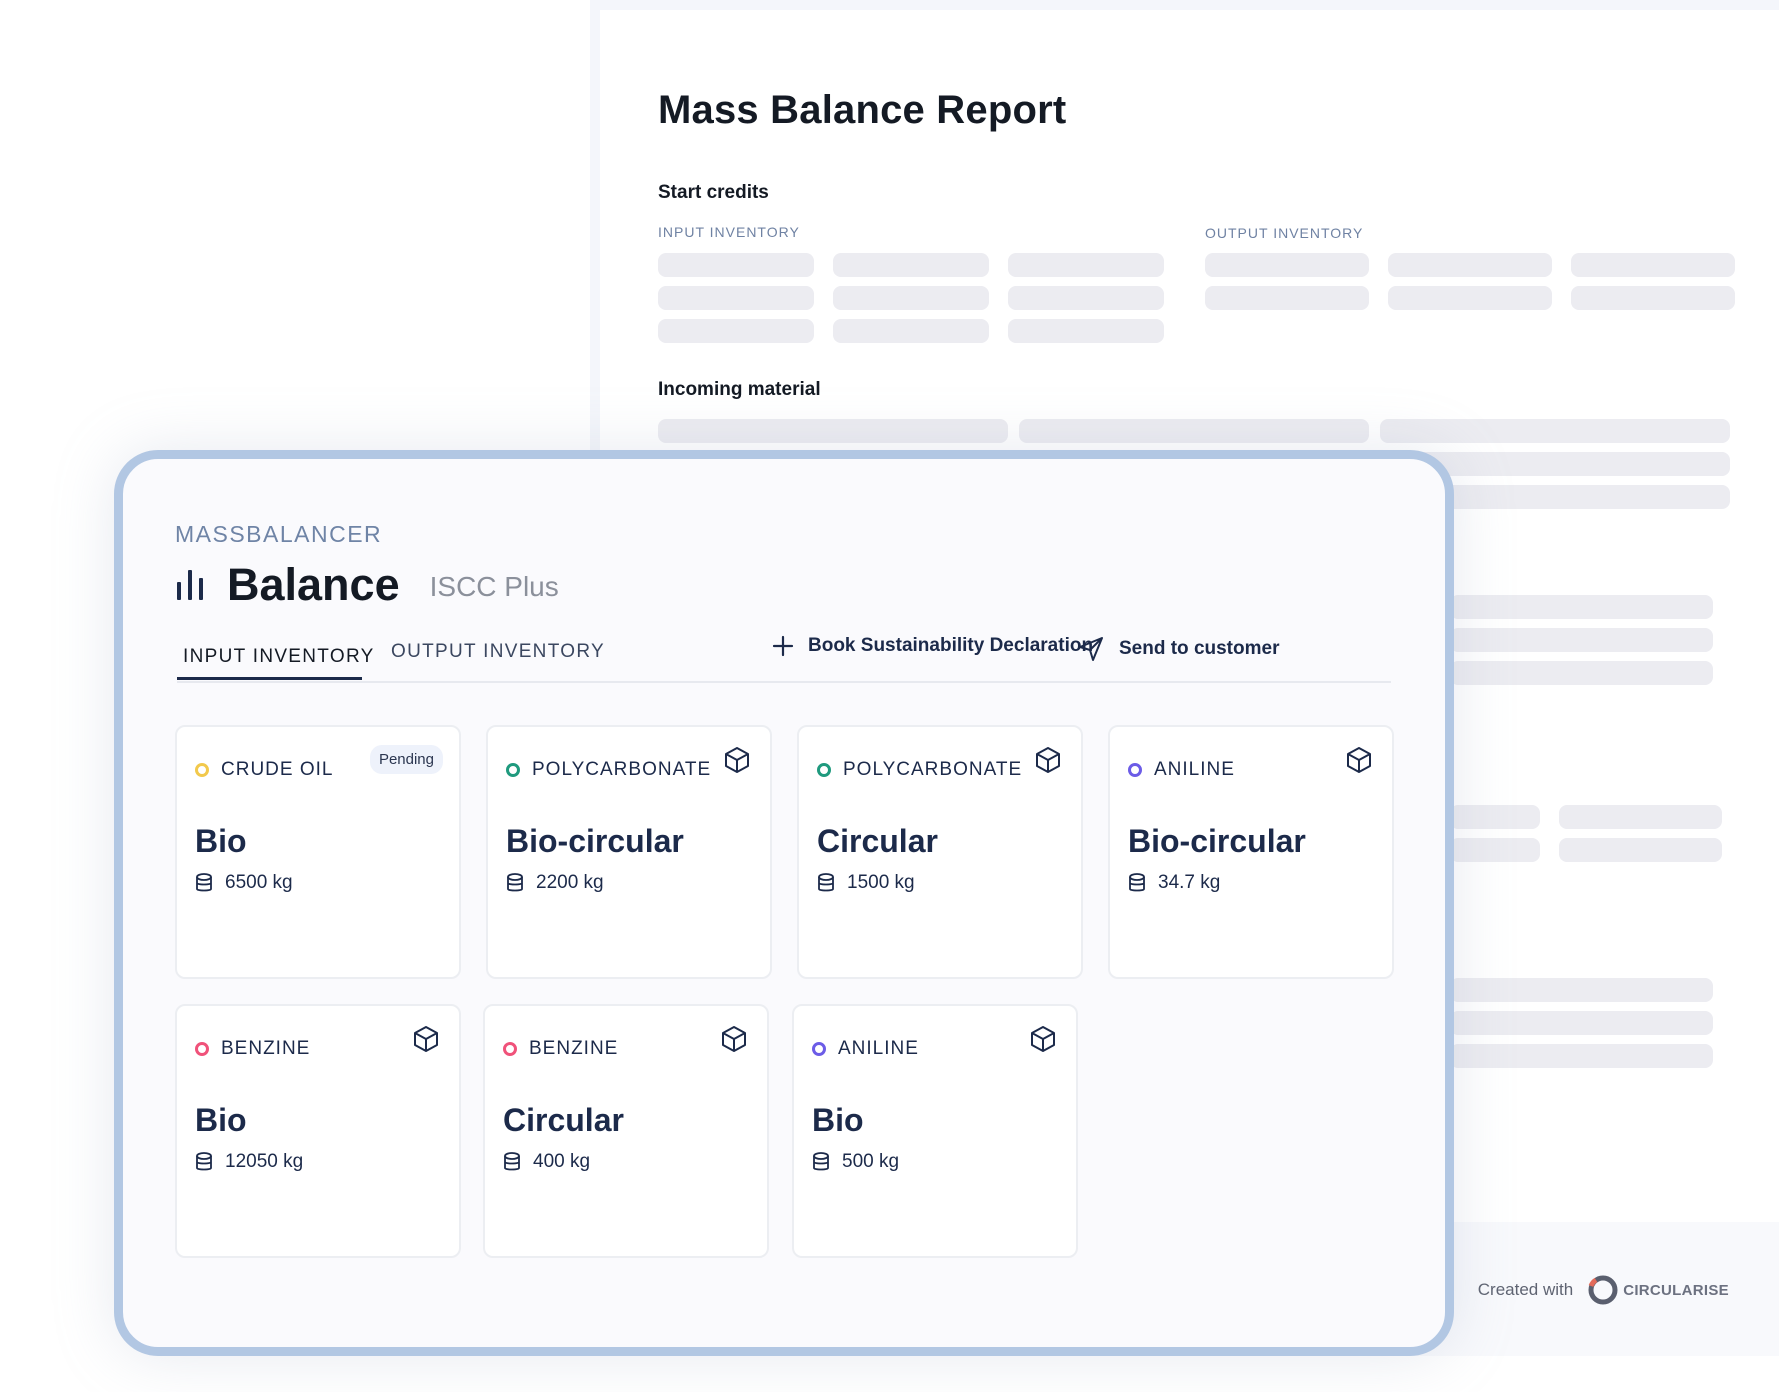 The height and width of the screenshot is (1392, 1779). What do you see at coordinates (570, 882) in the screenshot?
I see `card-quantity: 2200 kg` at bounding box center [570, 882].